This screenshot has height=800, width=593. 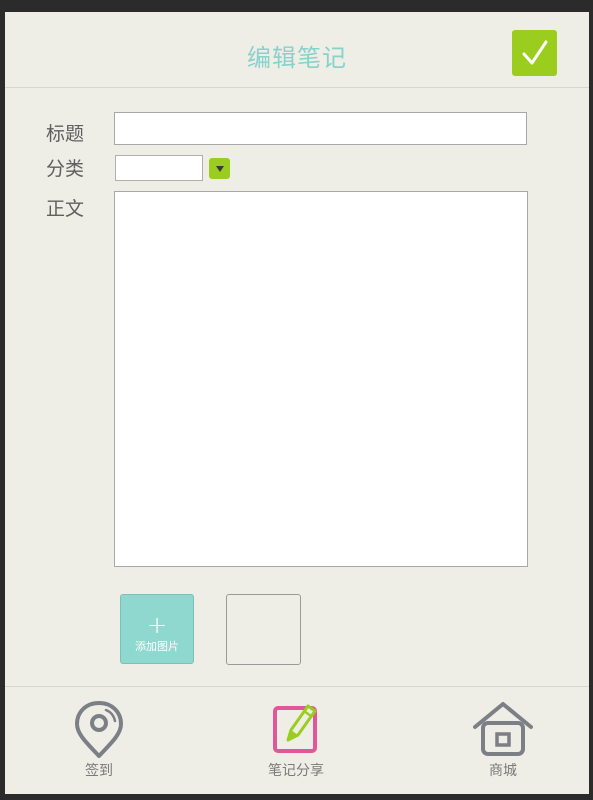 What do you see at coordinates (99, 729) in the screenshot?
I see `location-pin-icon` at bounding box center [99, 729].